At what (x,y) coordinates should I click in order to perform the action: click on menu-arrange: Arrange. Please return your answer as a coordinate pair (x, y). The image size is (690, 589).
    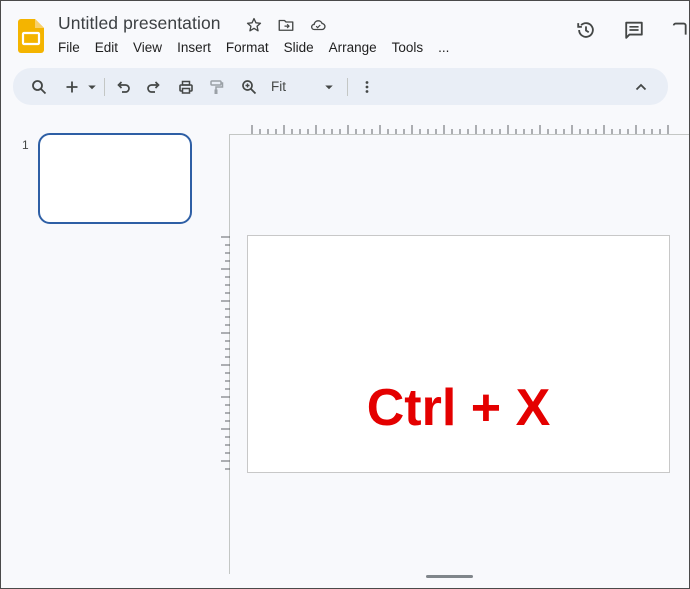
    Looking at the image, I should click on (356, 47).